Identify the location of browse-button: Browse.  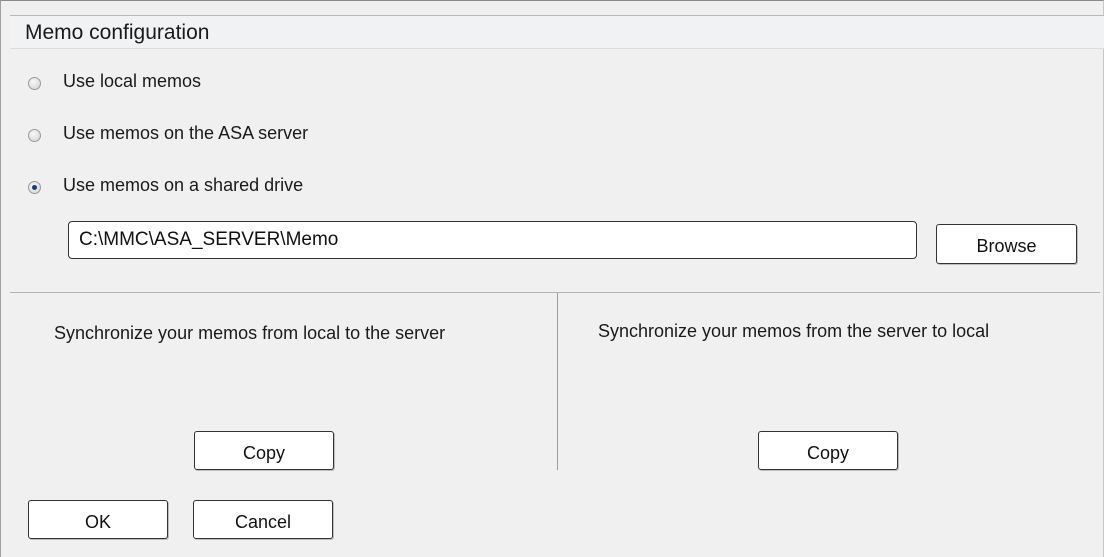
(1006, 244).